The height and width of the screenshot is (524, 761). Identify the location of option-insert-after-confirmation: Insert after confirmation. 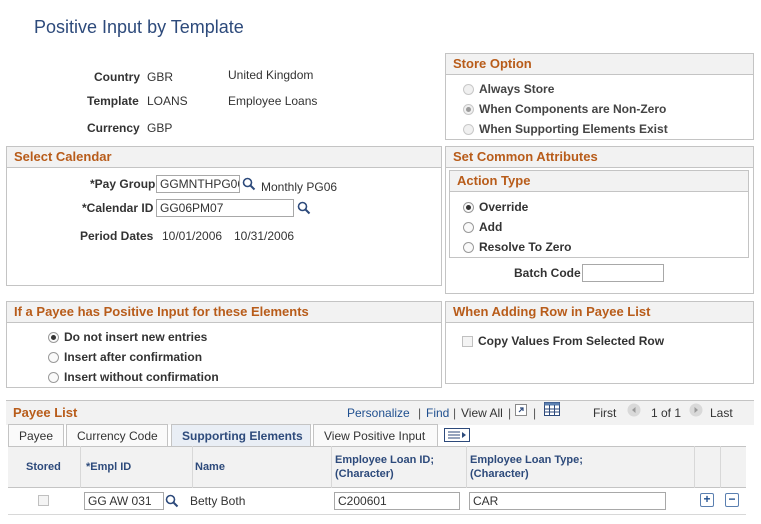
(125, 357).